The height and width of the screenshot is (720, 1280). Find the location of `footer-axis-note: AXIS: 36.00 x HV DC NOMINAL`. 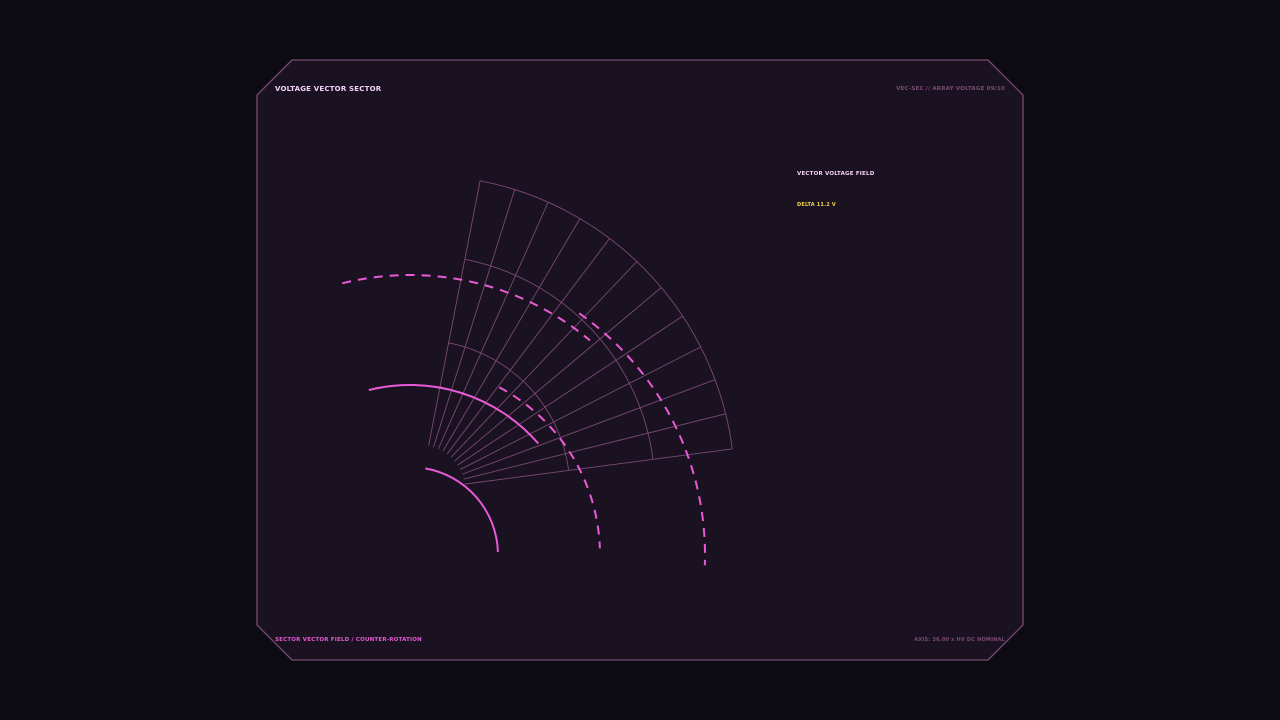

footer-axis-note: AXIS: 36.00 x HV DC NOMINAL is located at coordinates (959, 640).